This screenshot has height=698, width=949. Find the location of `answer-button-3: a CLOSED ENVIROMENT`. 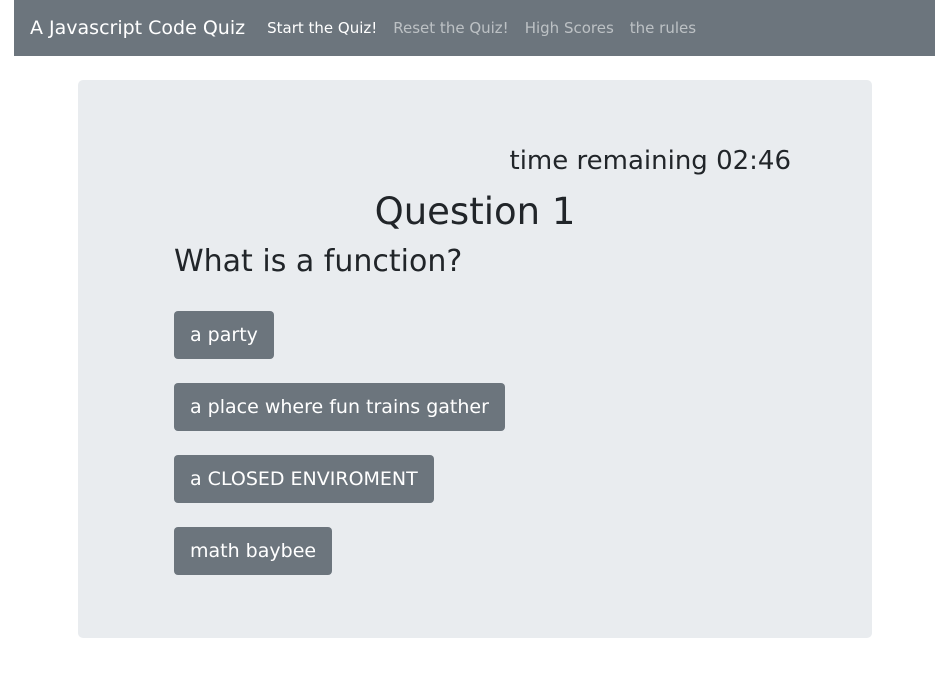

answer-button-3: a CLOSED ENVIROMENT is located at coordinates (304, 479).